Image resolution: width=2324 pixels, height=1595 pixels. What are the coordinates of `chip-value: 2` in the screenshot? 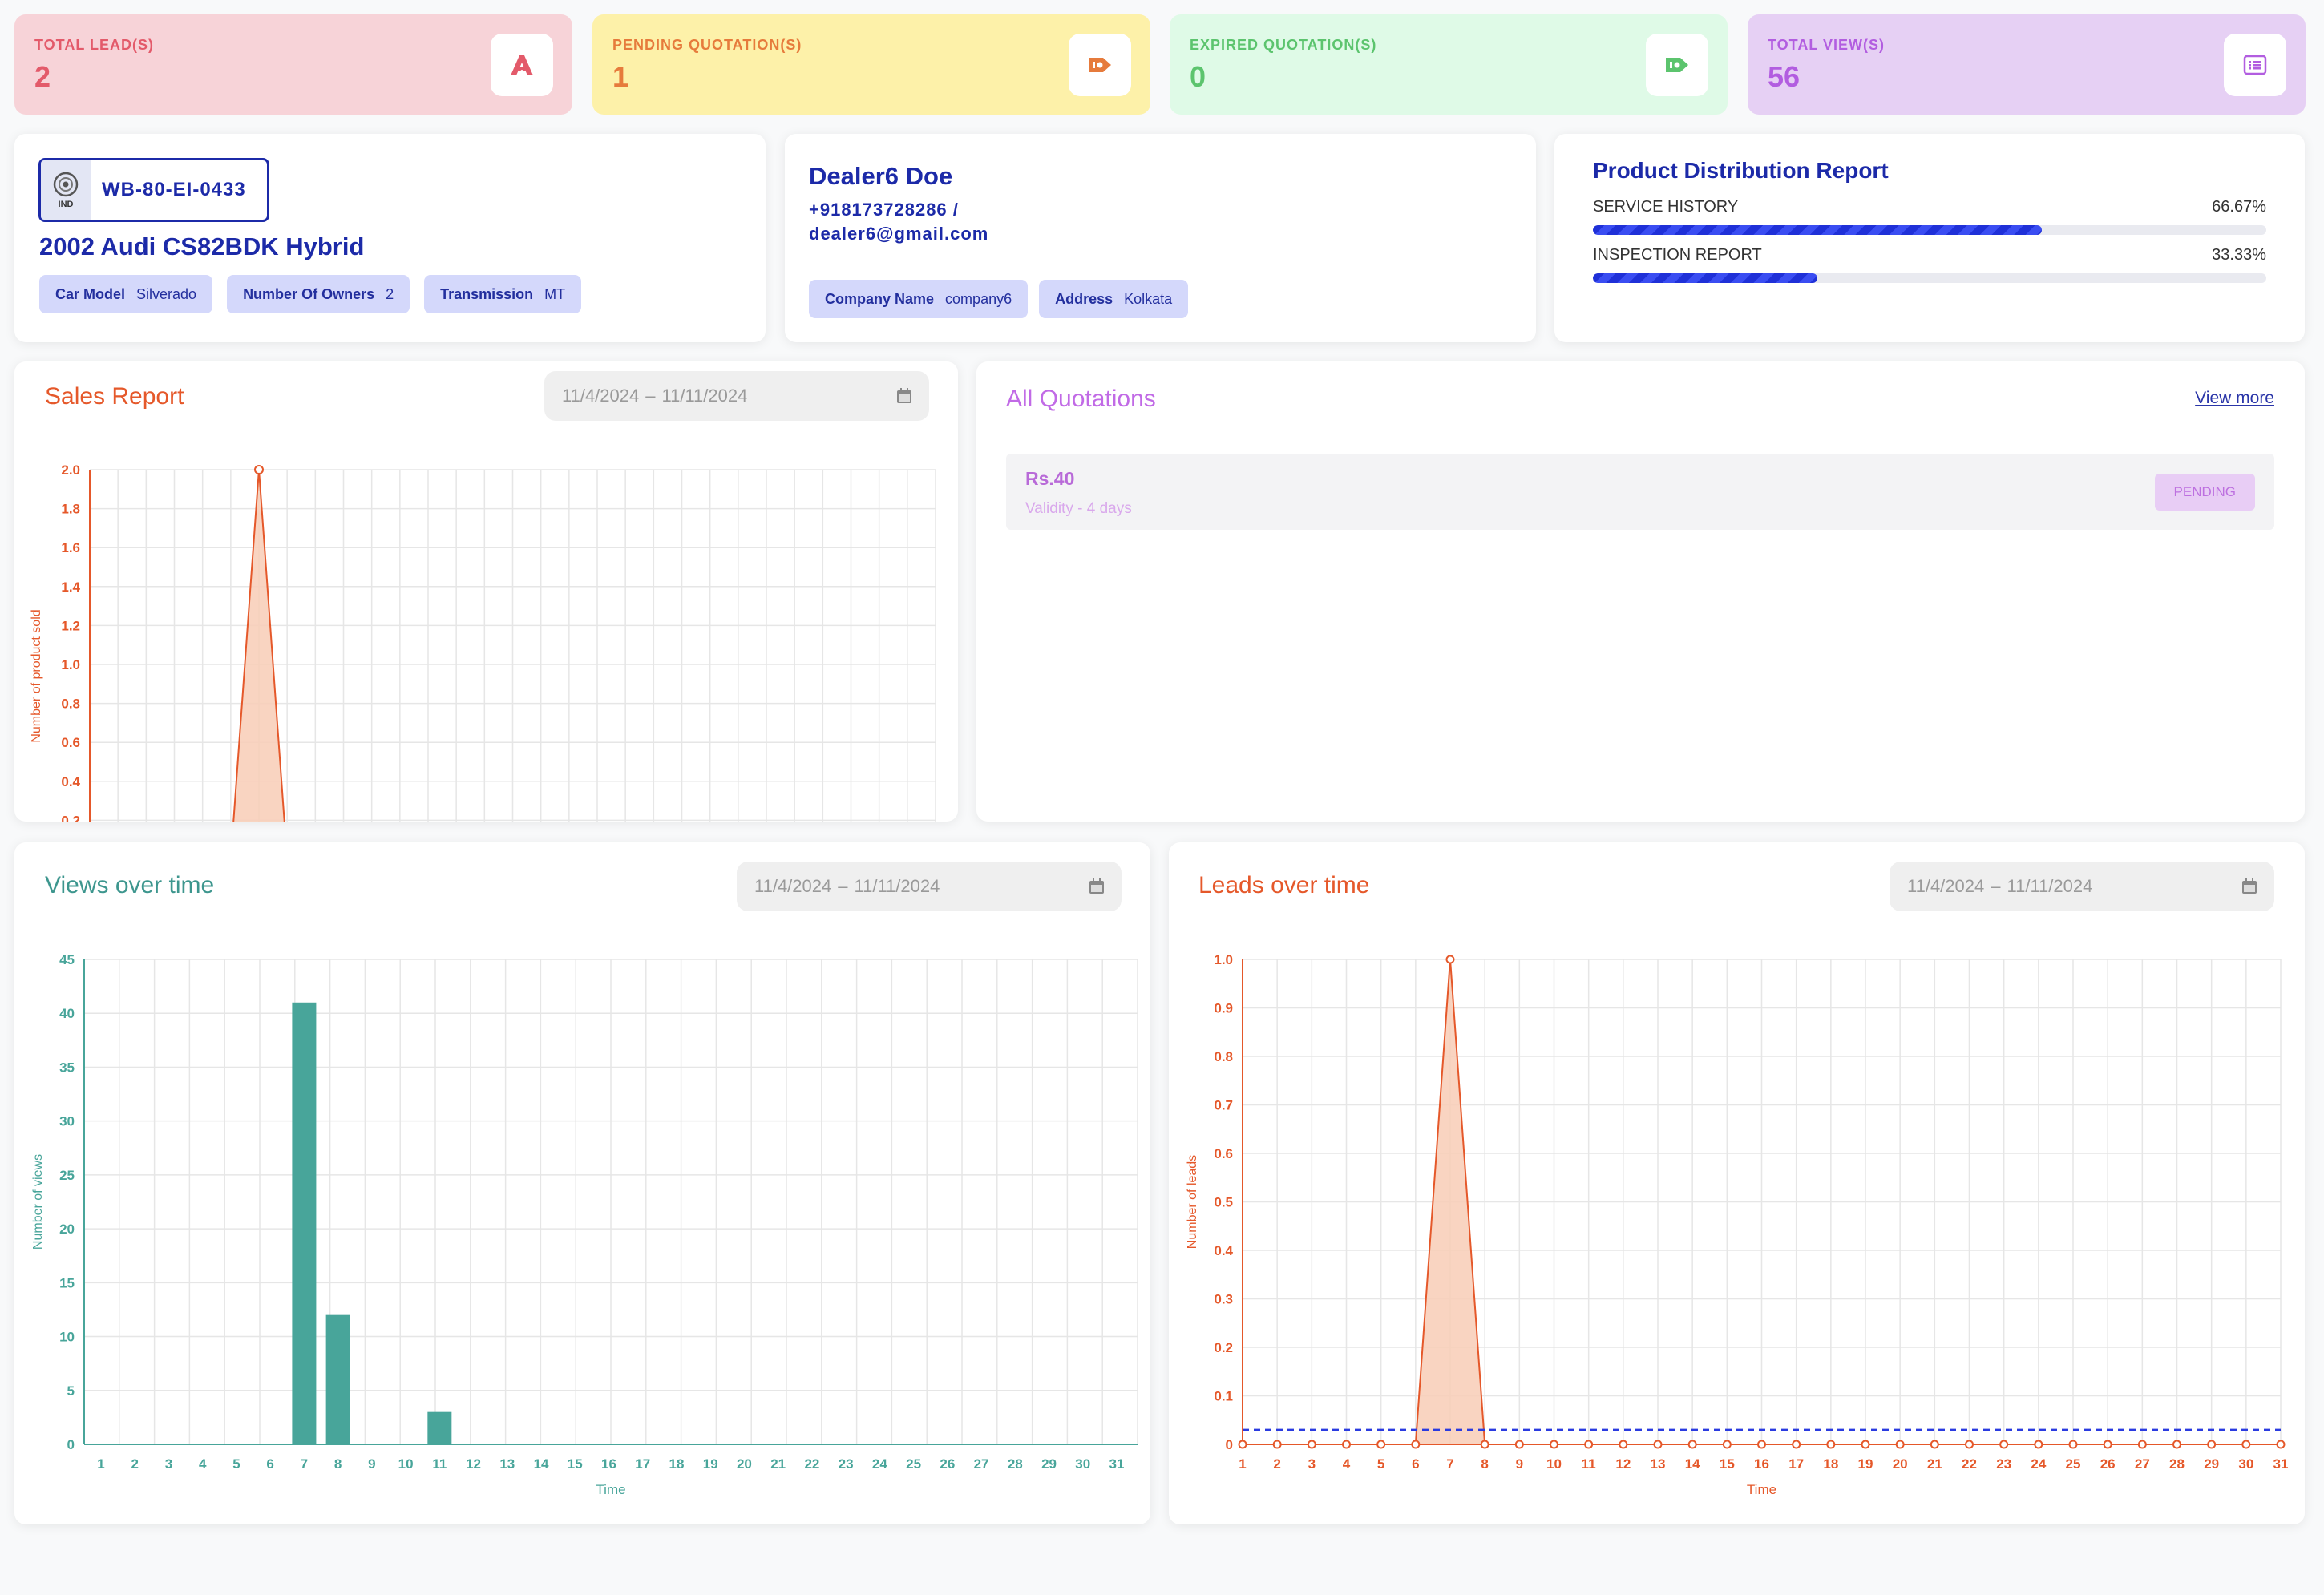 It's located at (390, 293).